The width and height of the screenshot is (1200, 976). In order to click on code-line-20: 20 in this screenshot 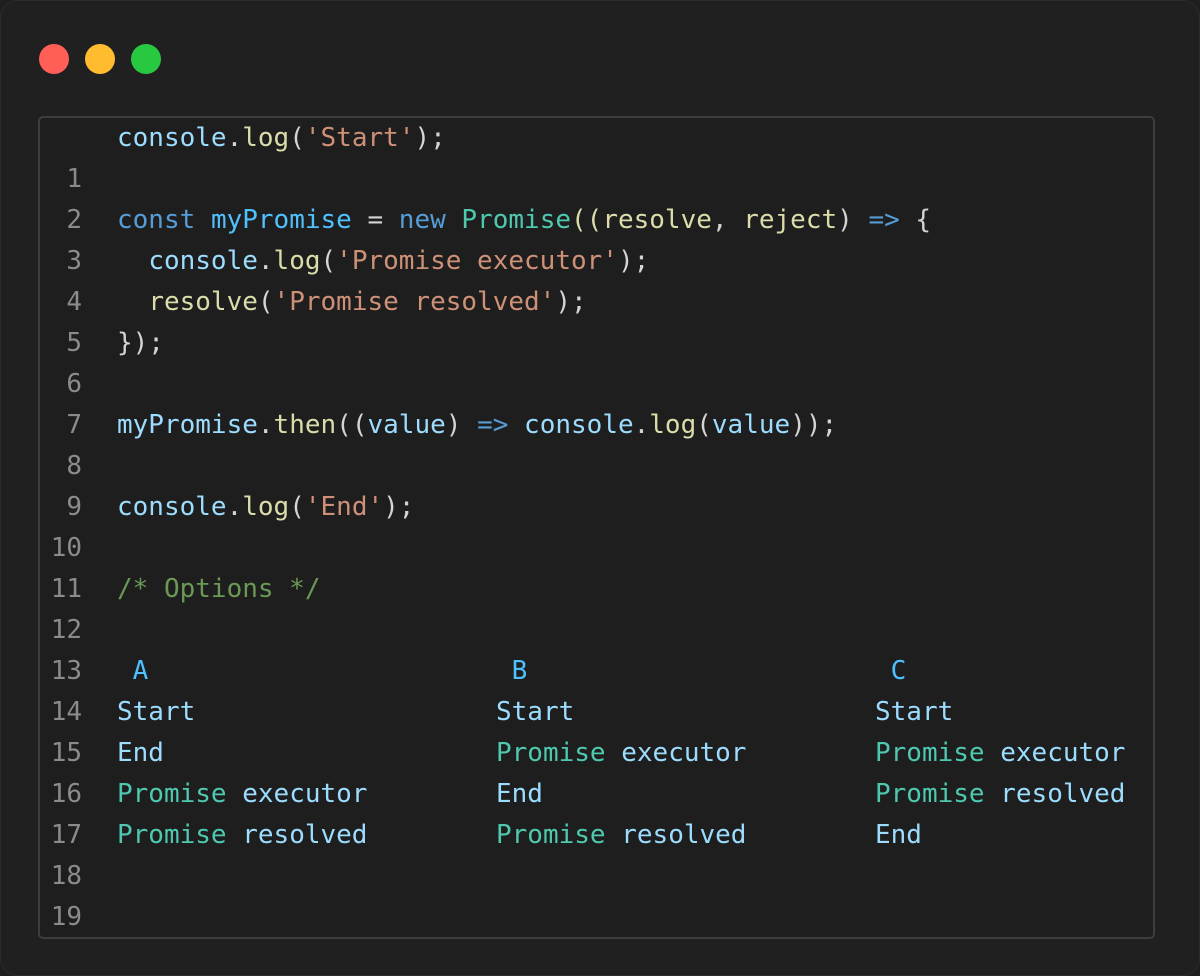, I will do `click(596, 918)`.